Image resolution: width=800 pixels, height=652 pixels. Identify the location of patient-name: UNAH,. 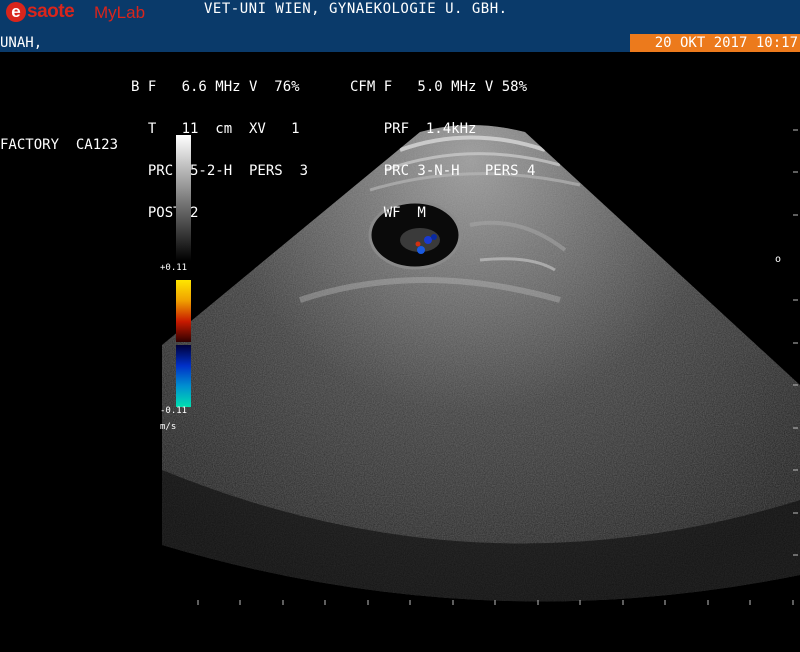
(21, 43).